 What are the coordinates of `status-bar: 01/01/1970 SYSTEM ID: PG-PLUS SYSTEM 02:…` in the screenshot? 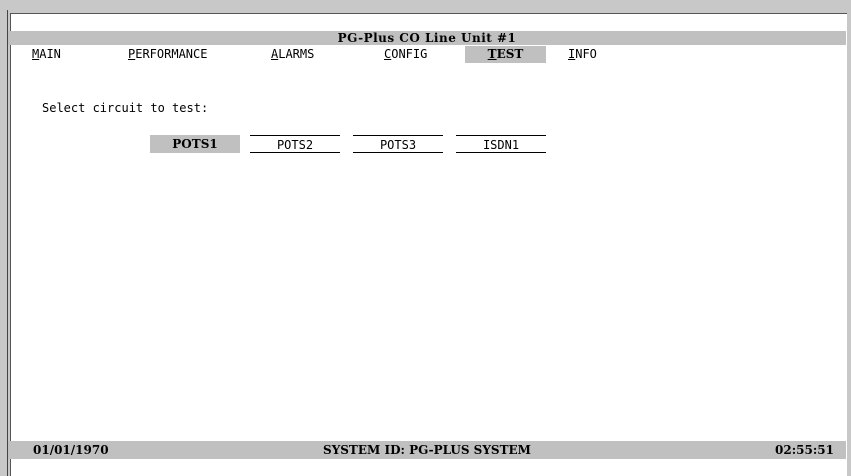 It's located at (427, 450).